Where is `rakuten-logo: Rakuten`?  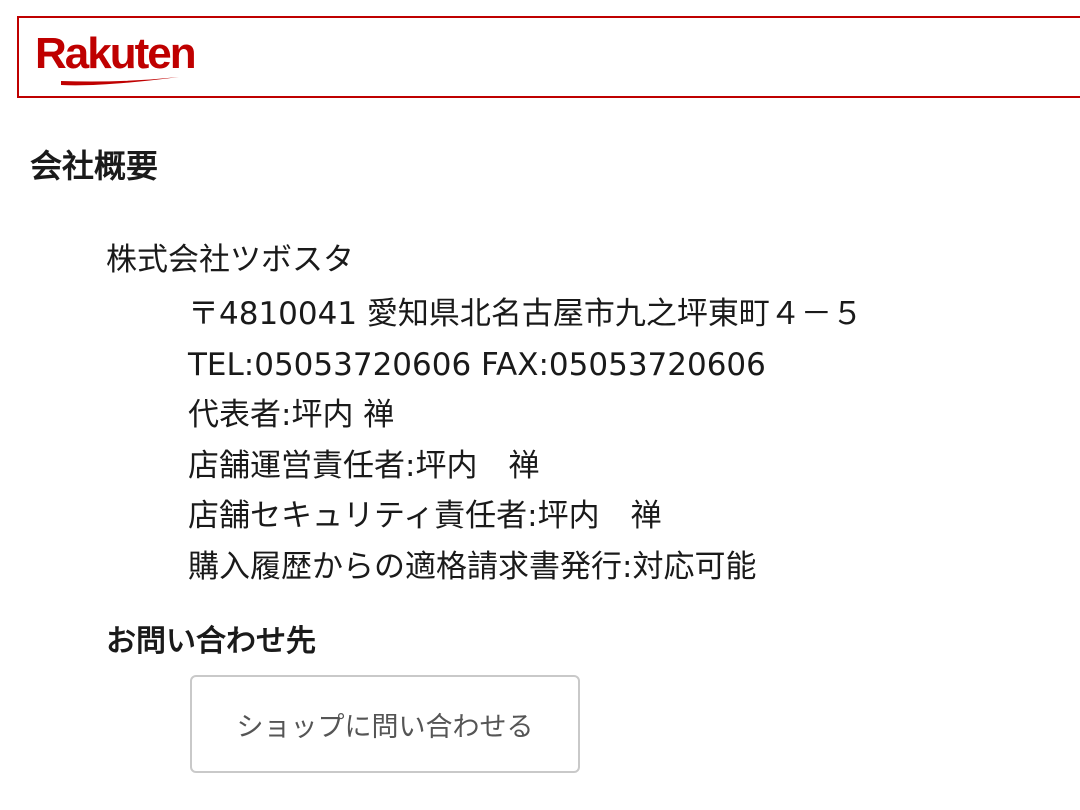 rakuten-logo: Rakuten is located at coordinates (130, 61).